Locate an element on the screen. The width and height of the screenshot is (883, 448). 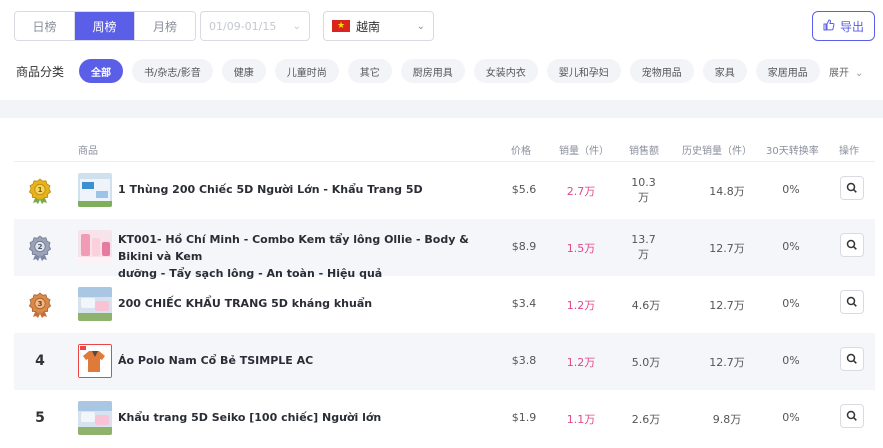
header-price: 价格 is located at coordinates (521, 151).